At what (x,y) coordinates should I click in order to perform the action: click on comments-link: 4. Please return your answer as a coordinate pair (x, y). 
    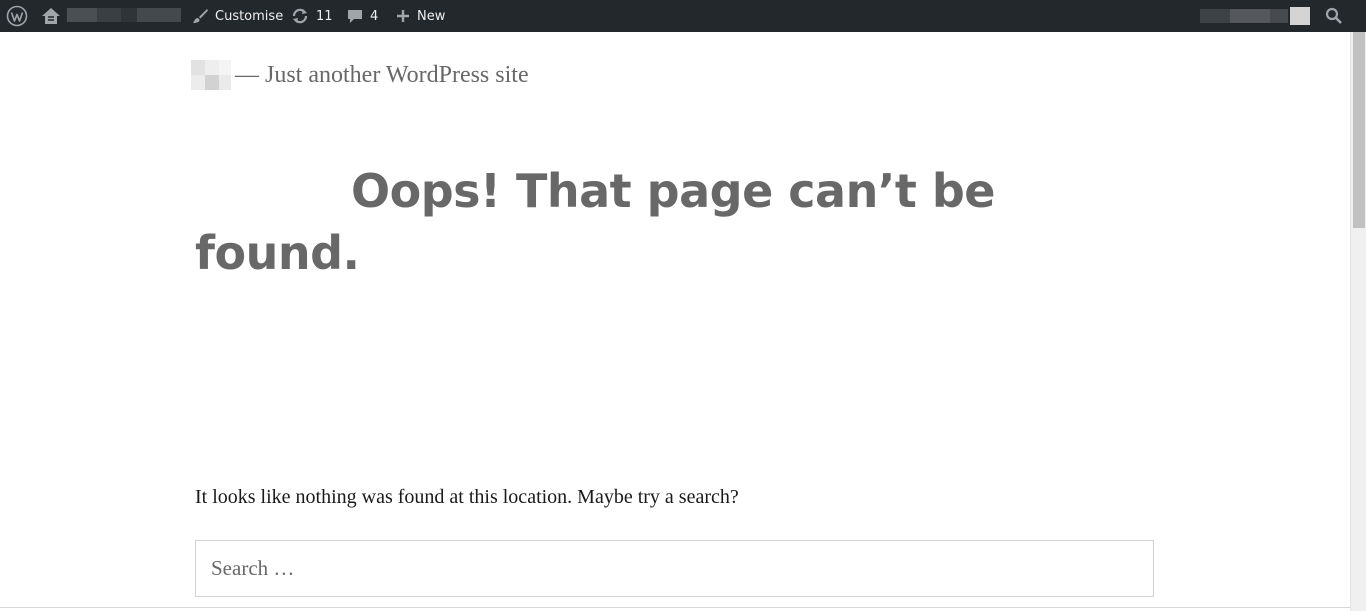
    Looking at the image, I should click on (362, 16).